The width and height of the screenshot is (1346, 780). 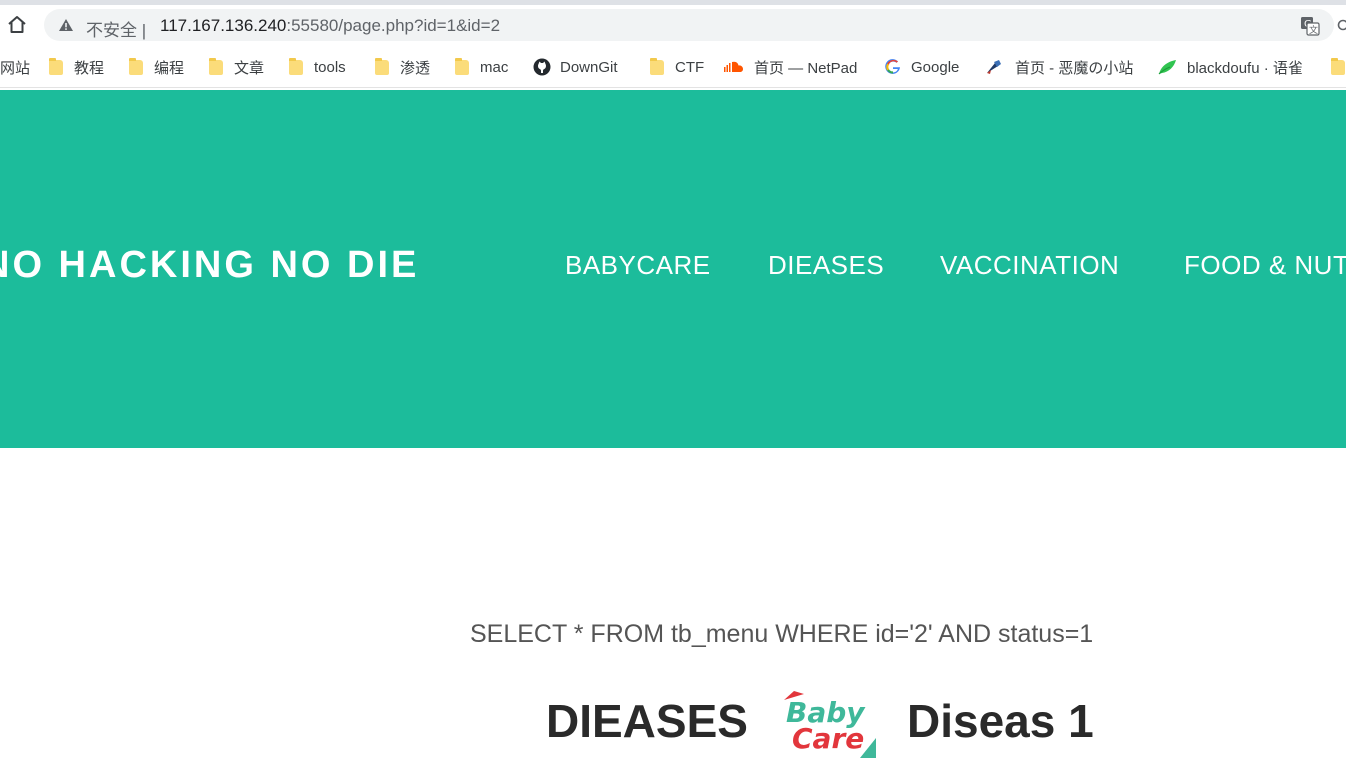 I want to click on bookmark-yuque: blackdoufu · 语雀, so click(x=1230, y=67).